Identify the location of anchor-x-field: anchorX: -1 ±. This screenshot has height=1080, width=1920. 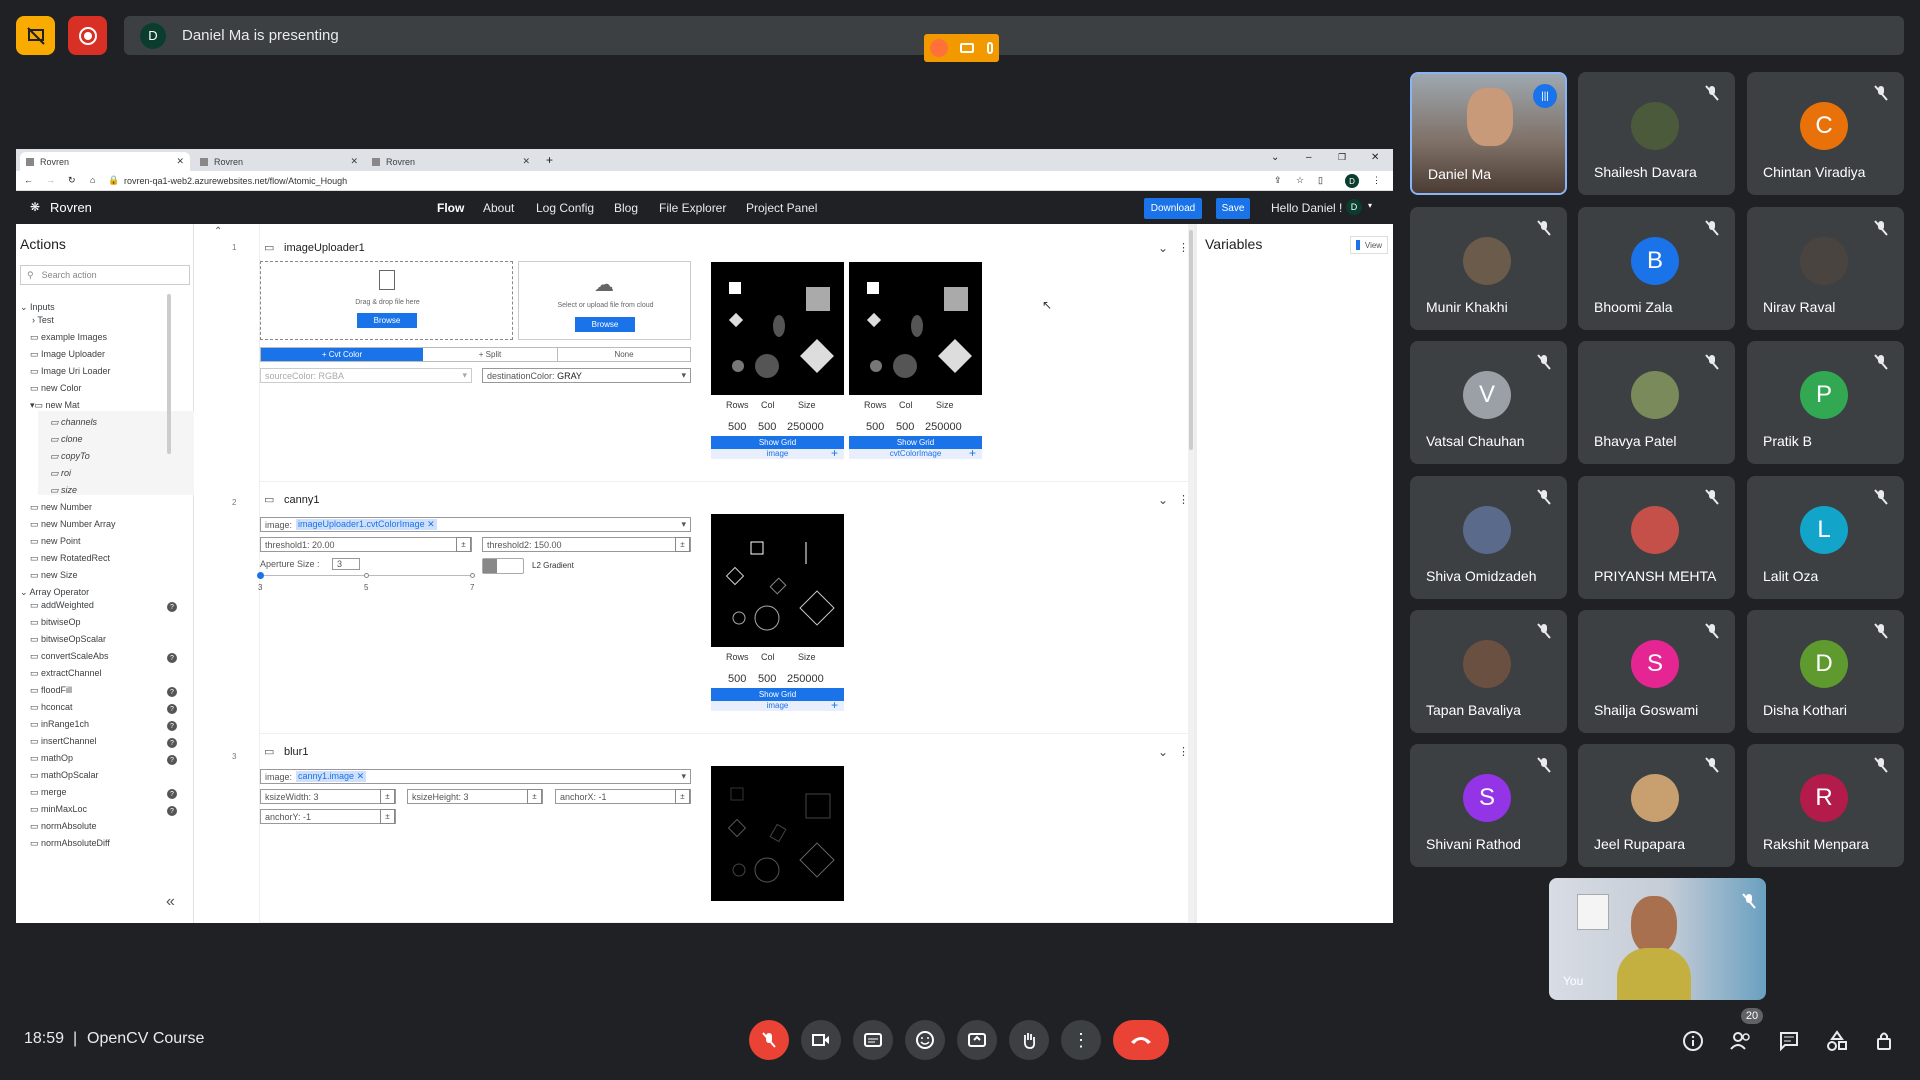
(623, 796).